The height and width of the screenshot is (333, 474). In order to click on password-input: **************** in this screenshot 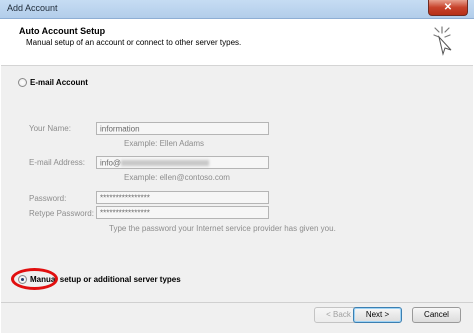, I will do `click(182, 197)`.